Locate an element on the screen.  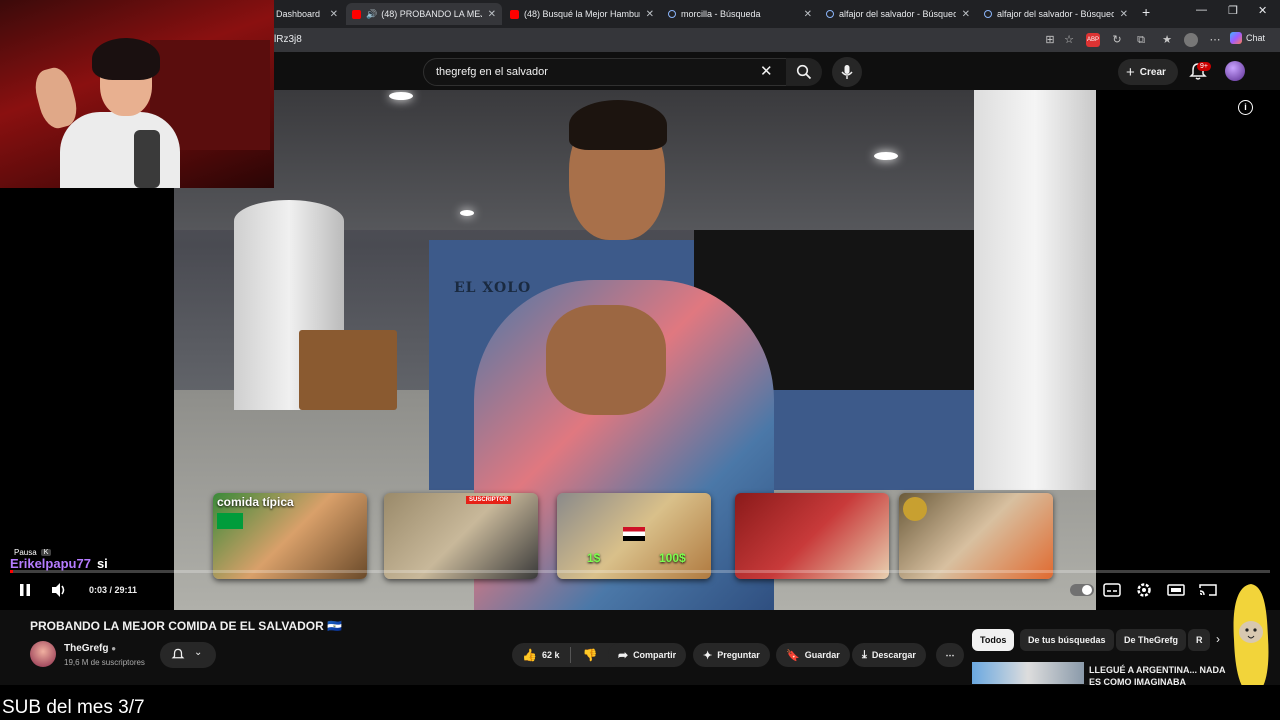
channel-name: TheGrefg ● is located at coordinates (90, 648).